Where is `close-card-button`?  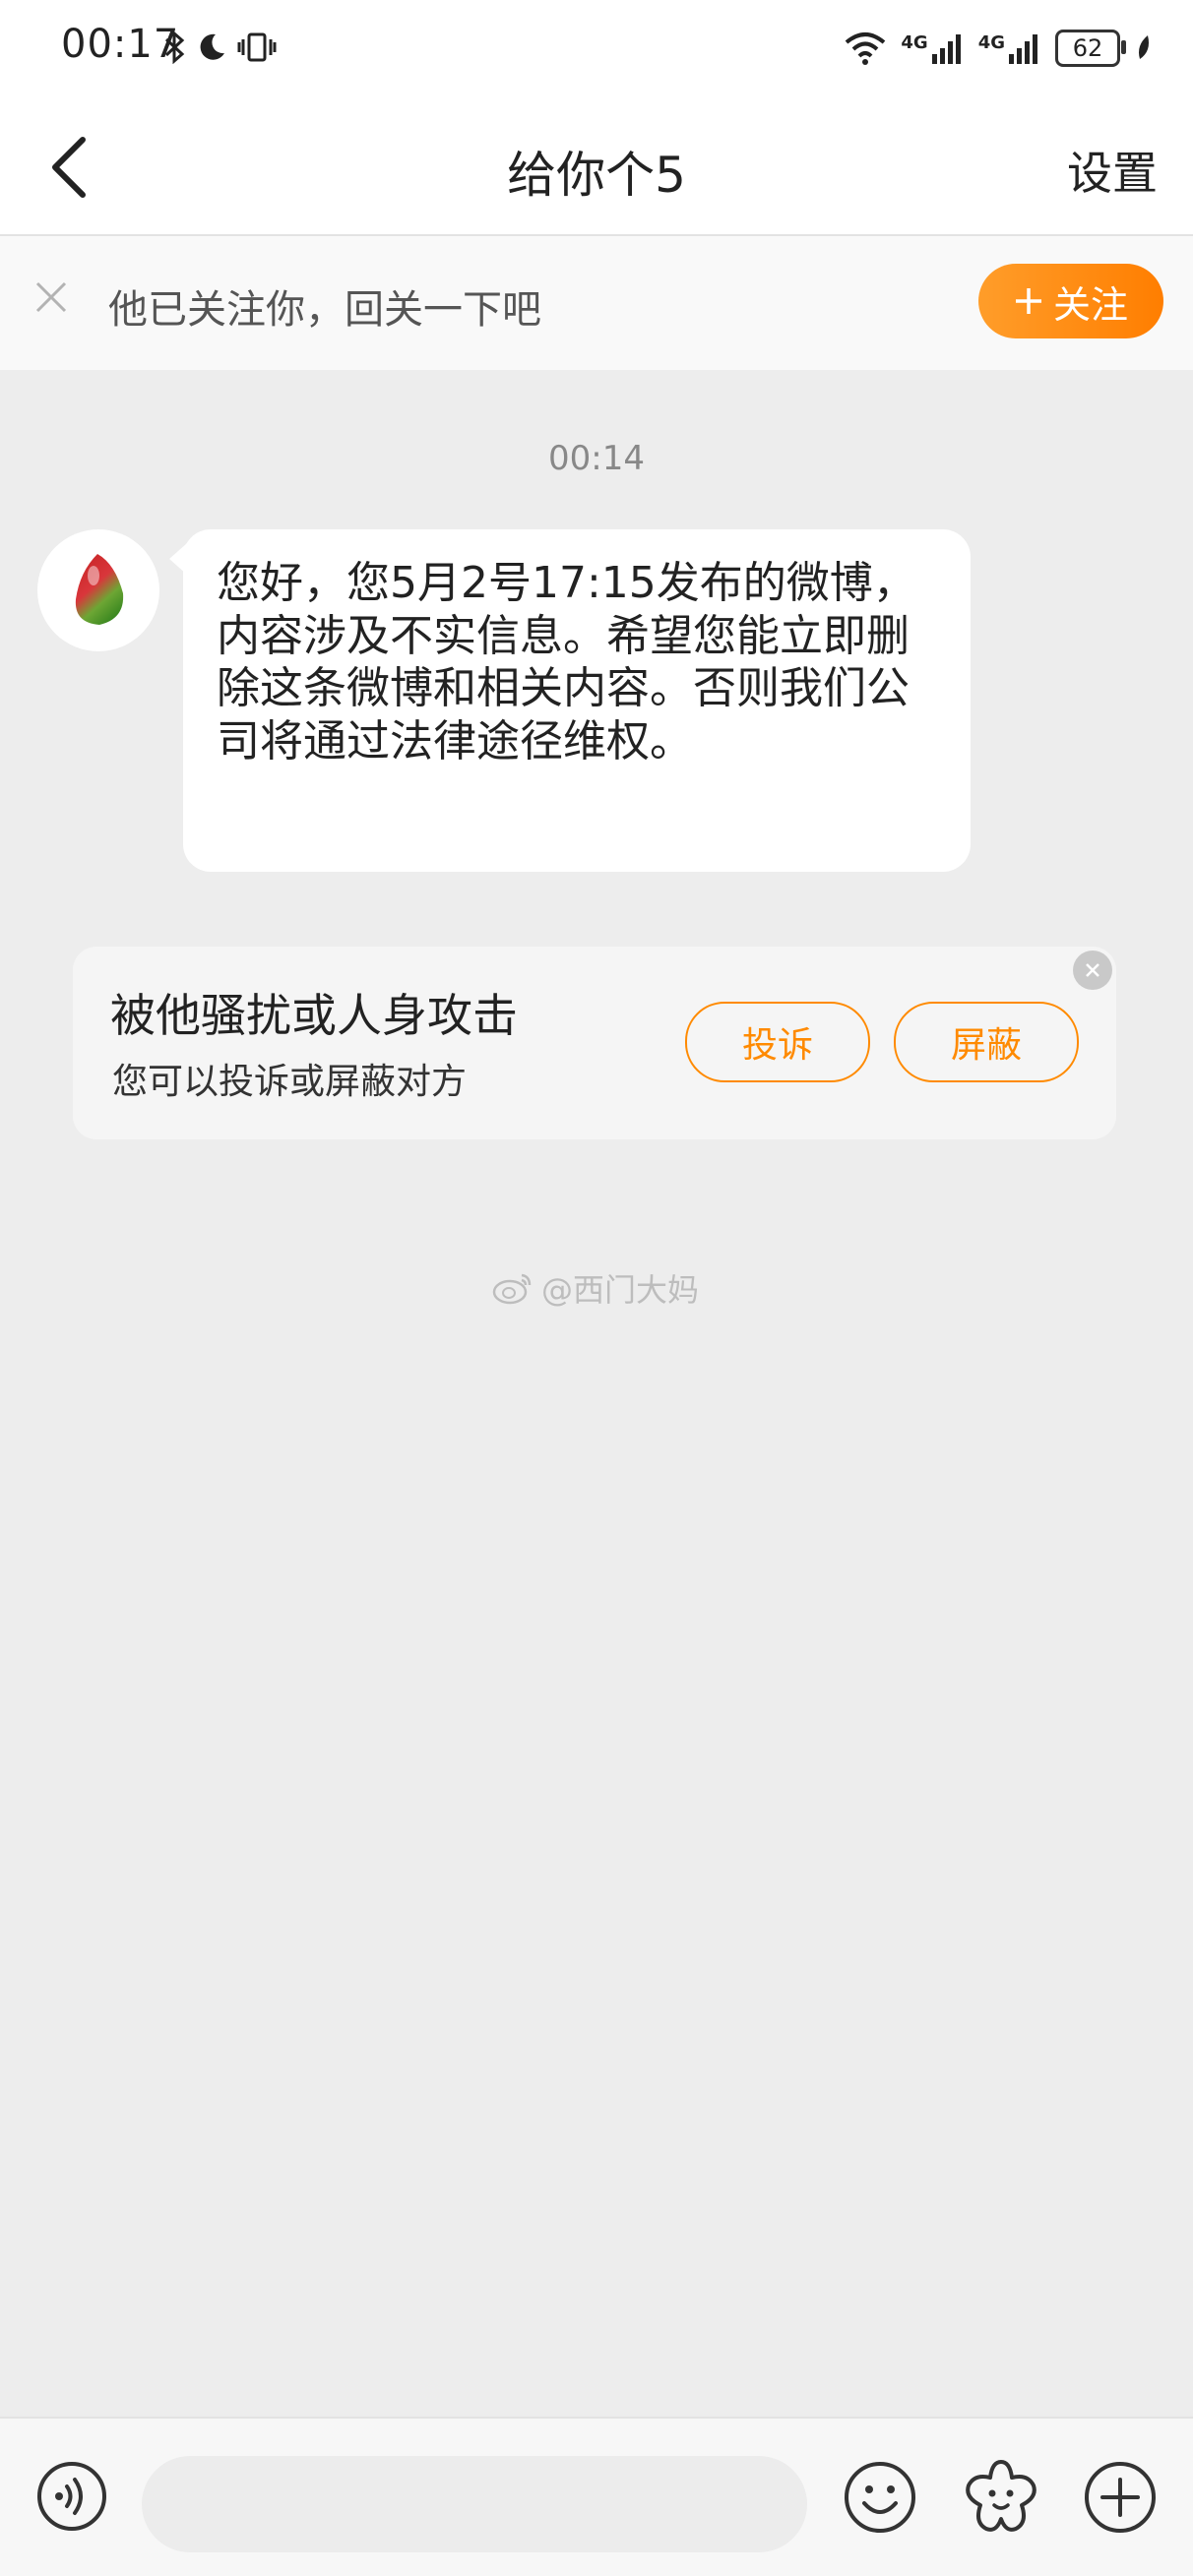 close-card-button is located at coordinates (1092, 970).